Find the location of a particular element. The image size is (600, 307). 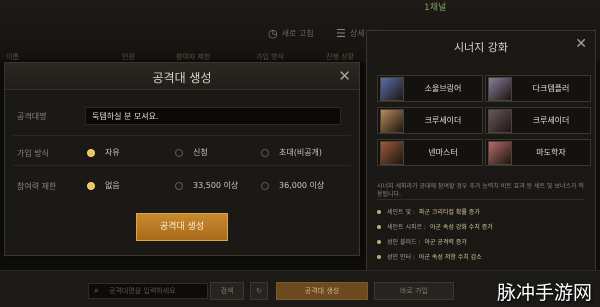

power-limit-label: 참여력 제한 is located at coordinates (37, 186).